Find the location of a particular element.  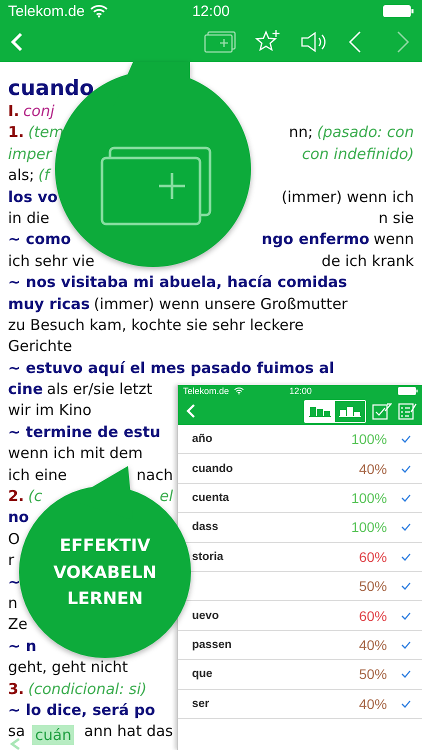

edit-list-button is located at coordinates (408, 411).